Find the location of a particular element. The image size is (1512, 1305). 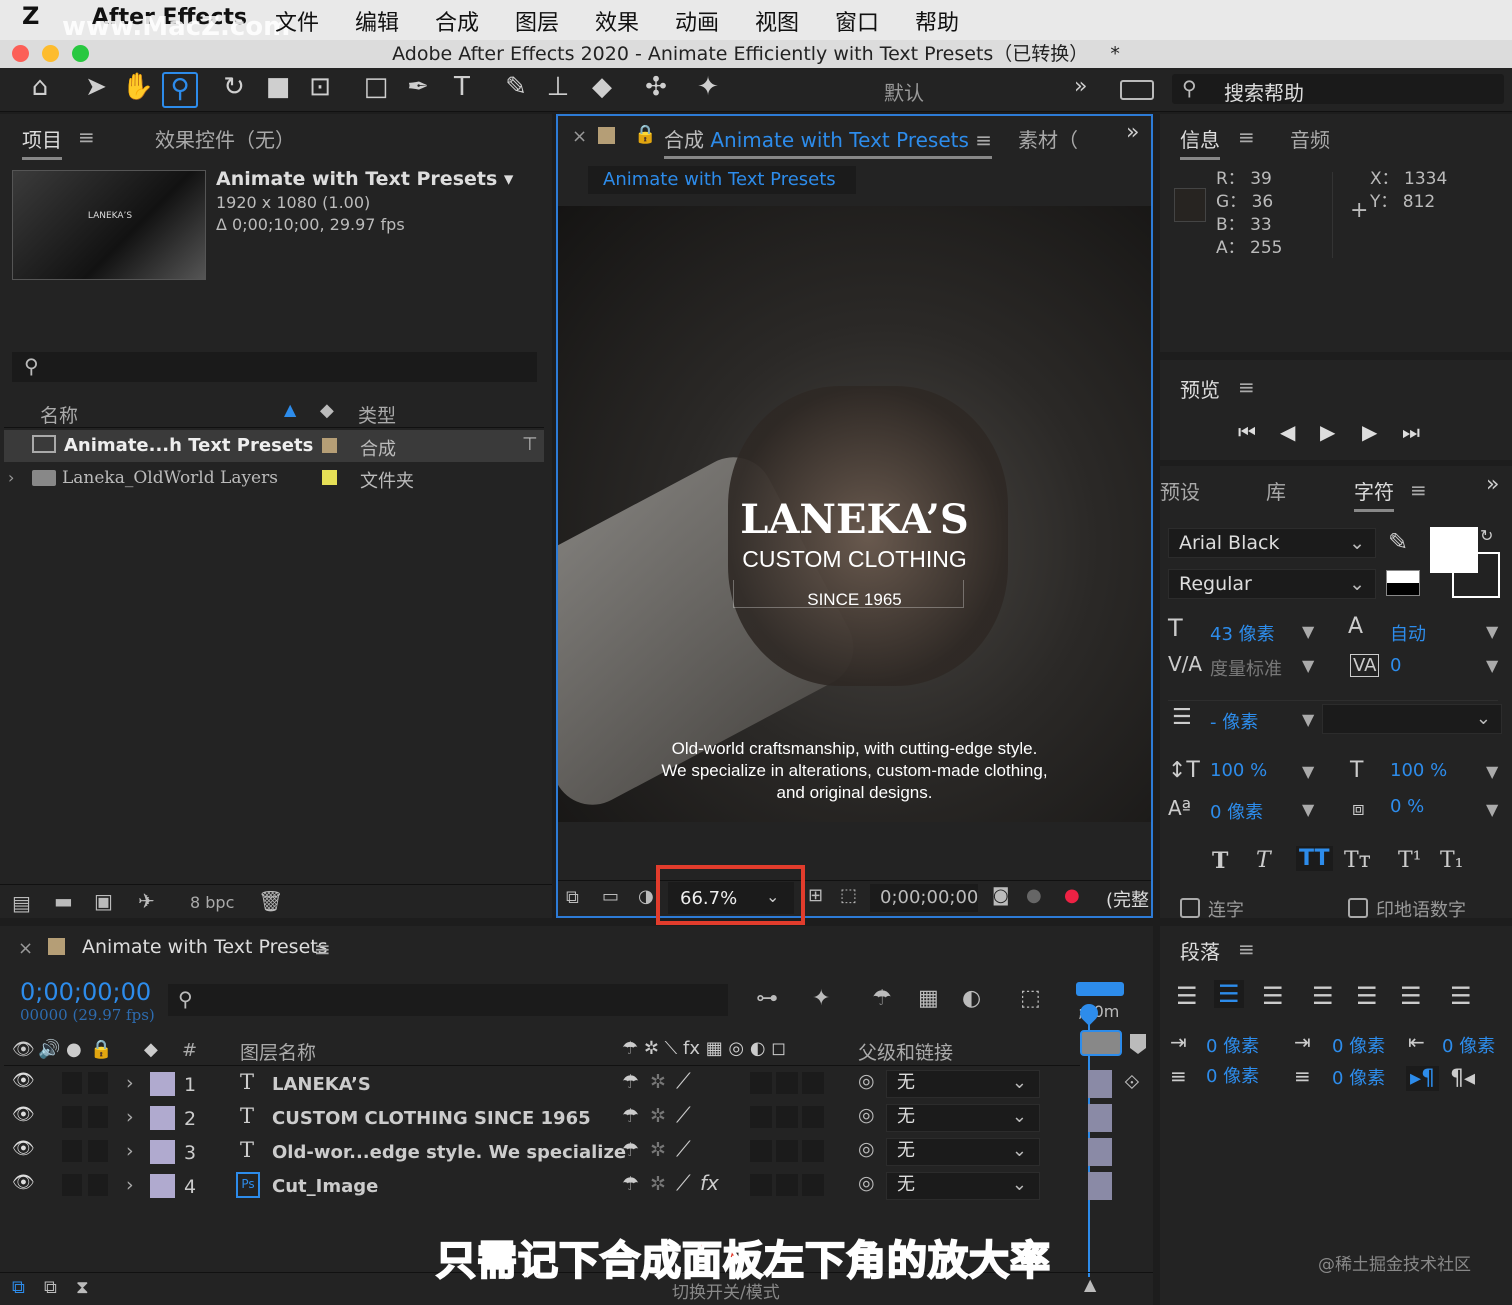

swap-colors-icon: ↻ is located at coordinates (1486, 535).